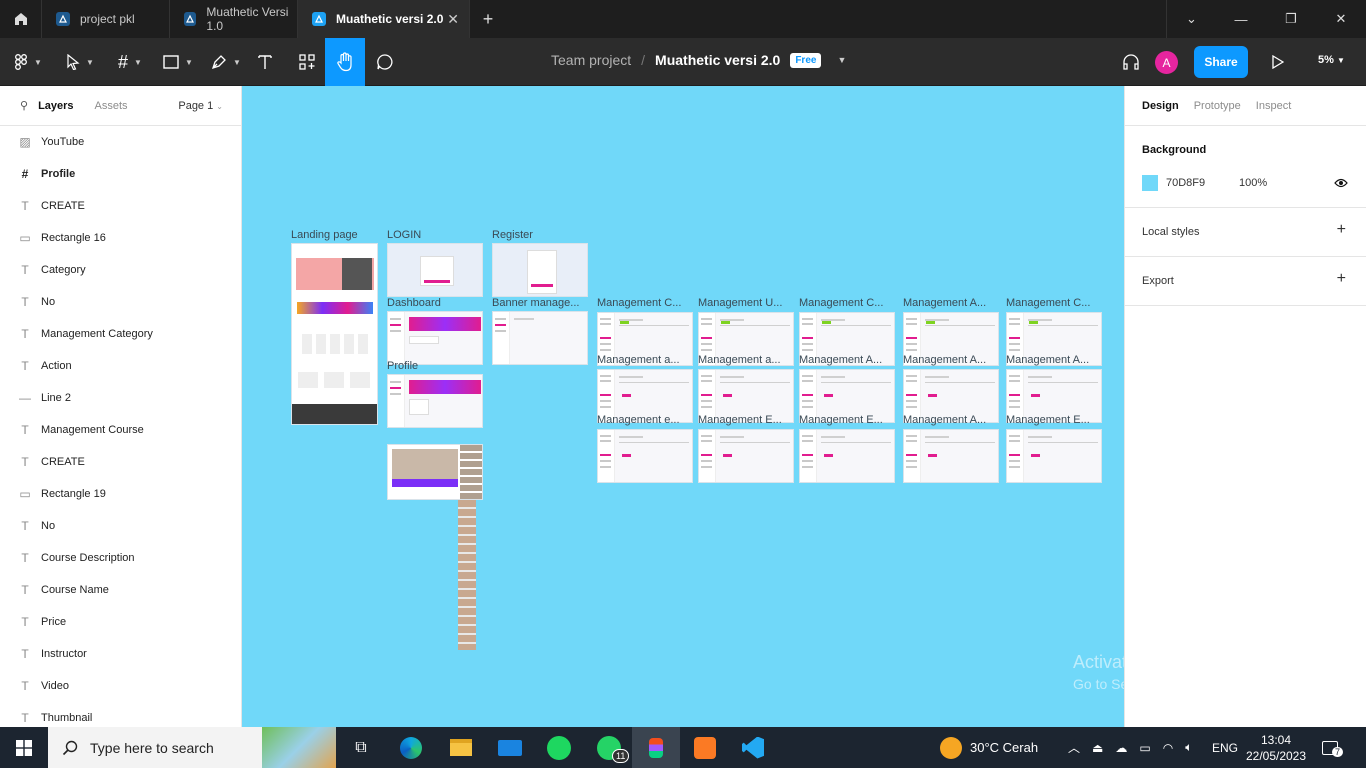  What do you see at coordinates (120, 238) in the screenshot?
I see `layer-row: ▭ Rectangle 16` at bounding box center [120, 238].